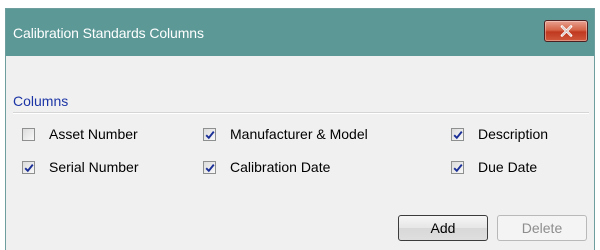 Image resolution: width=600 pixels, height=250 pixels. I want to click on checkbox-due-date: Due Date, so click(494, 167).